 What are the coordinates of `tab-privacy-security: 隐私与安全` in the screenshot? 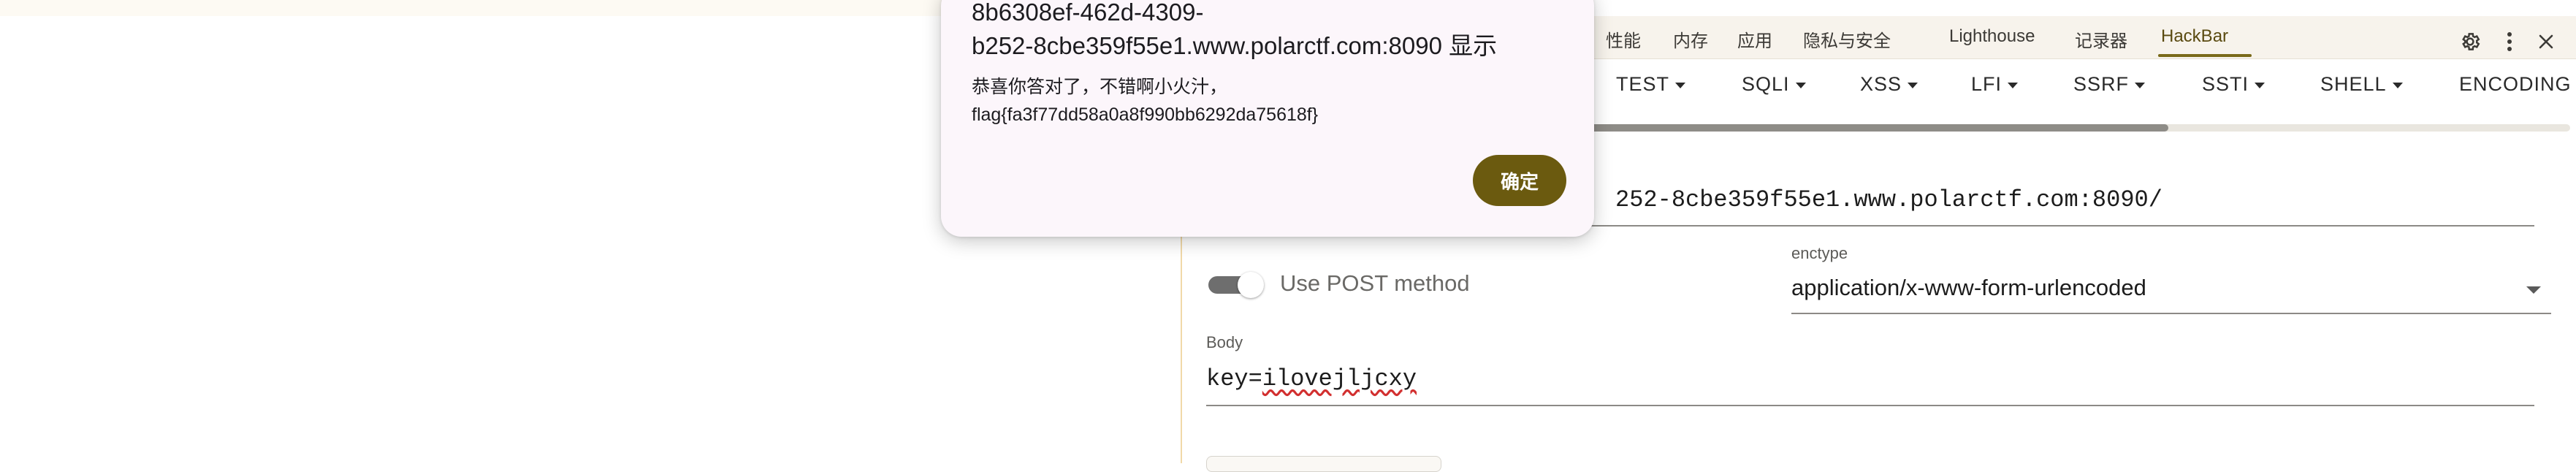 It's located at (1847, 39).